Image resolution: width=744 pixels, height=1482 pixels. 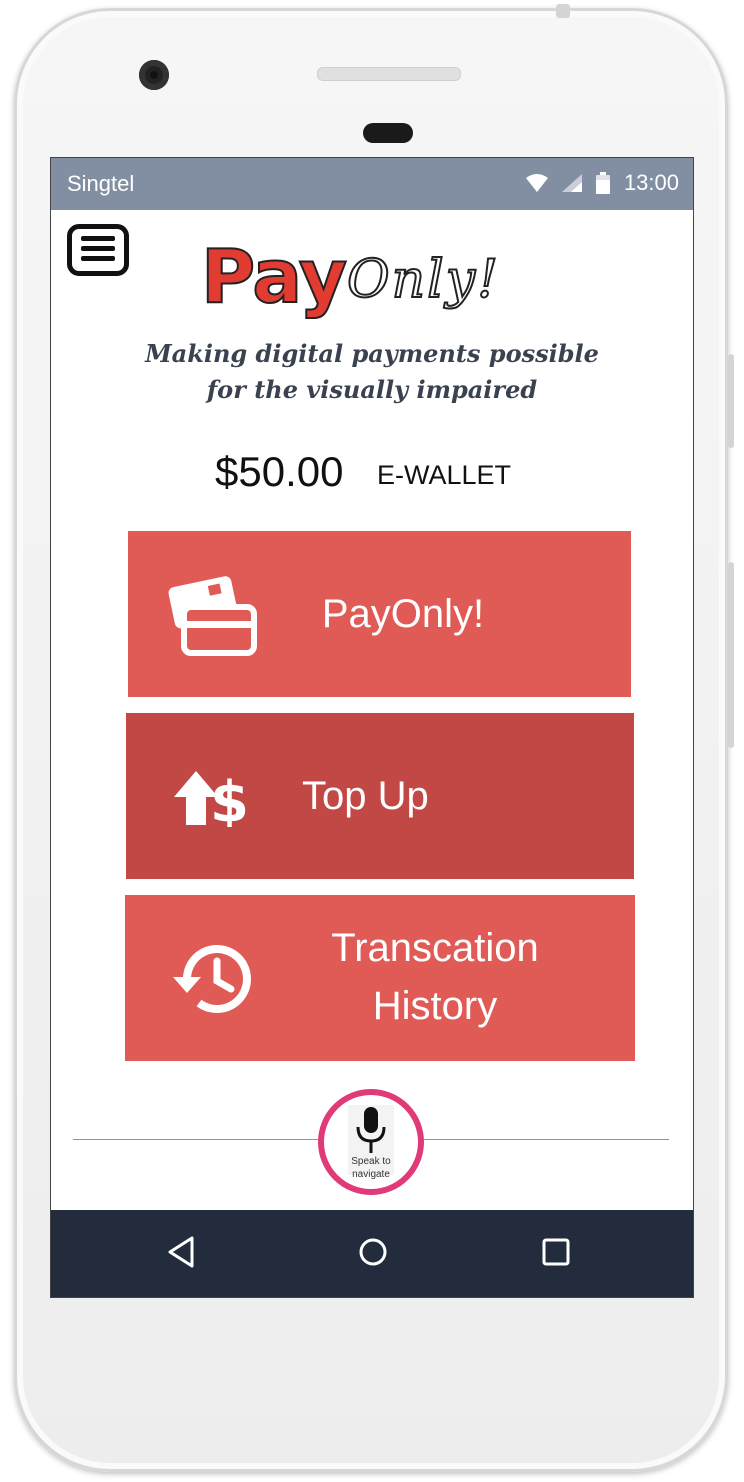 What do you see at coordinates (372, 353) in the screenshot?
I see `tagline-line-1: Making digital payments possible` at bounding box center [372, 353].